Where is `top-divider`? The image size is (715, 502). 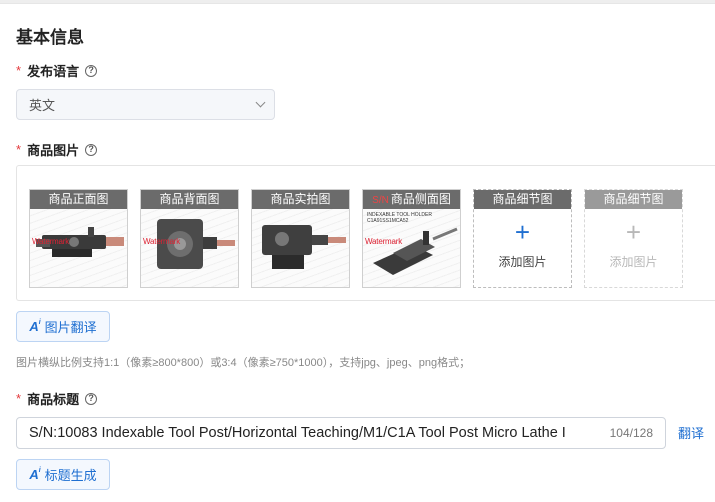
top-divider is located at coordinates (357, 2).